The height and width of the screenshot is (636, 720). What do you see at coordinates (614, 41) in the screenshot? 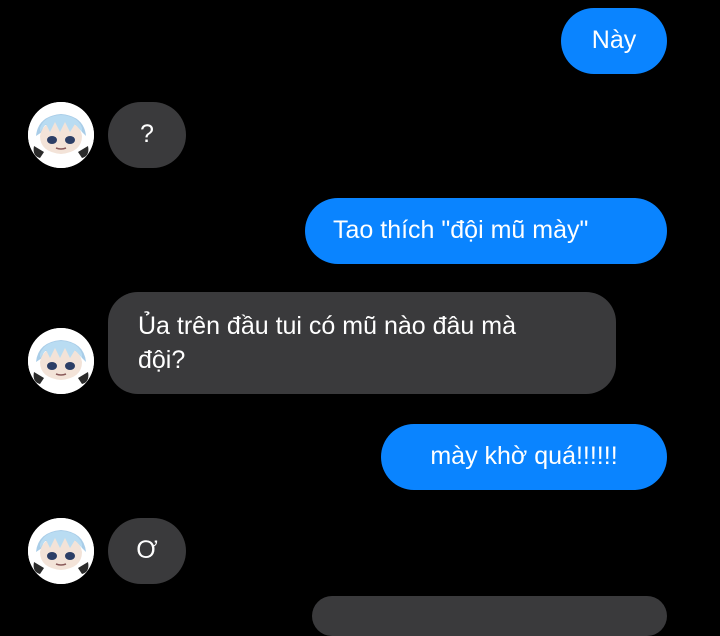
I see `outgoing-message-bubble: Này` at bounding box center [614, 41].